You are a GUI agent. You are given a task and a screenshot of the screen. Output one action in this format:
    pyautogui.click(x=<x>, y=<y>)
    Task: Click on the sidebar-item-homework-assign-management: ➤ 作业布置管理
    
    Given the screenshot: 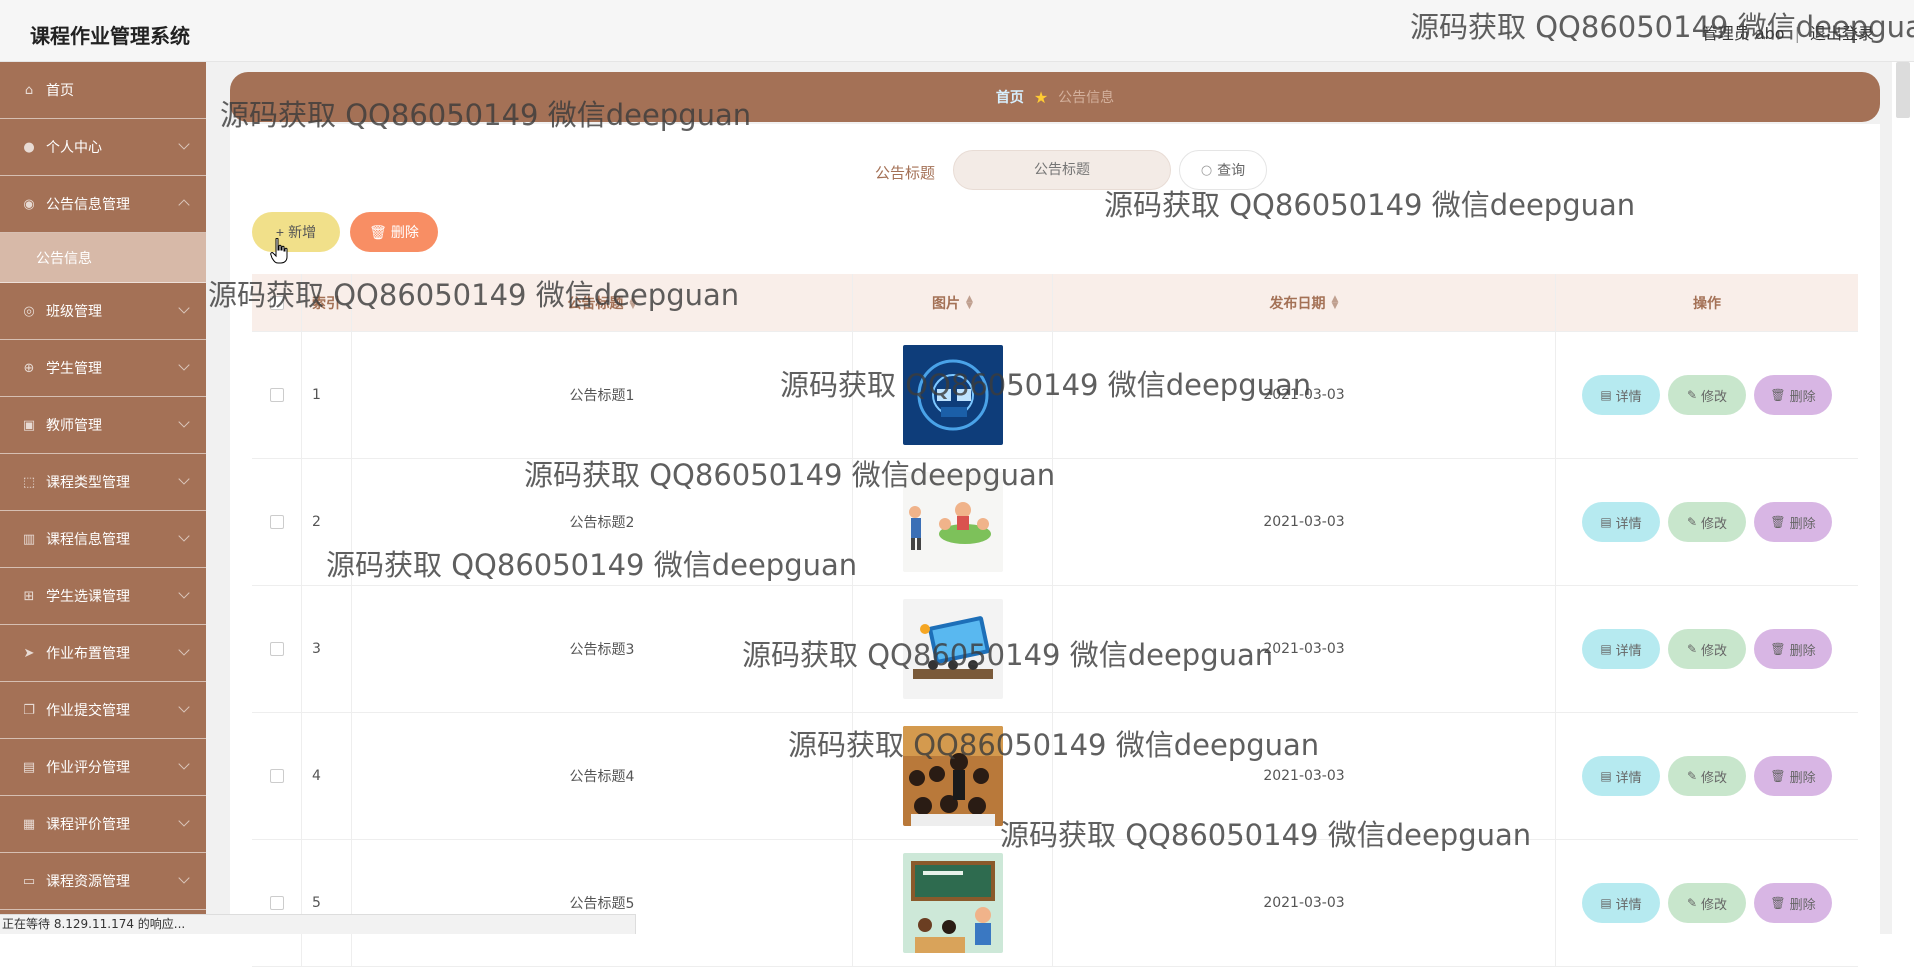 What is the action you would take?
    pyautogui.click(x=103, y=653)
    